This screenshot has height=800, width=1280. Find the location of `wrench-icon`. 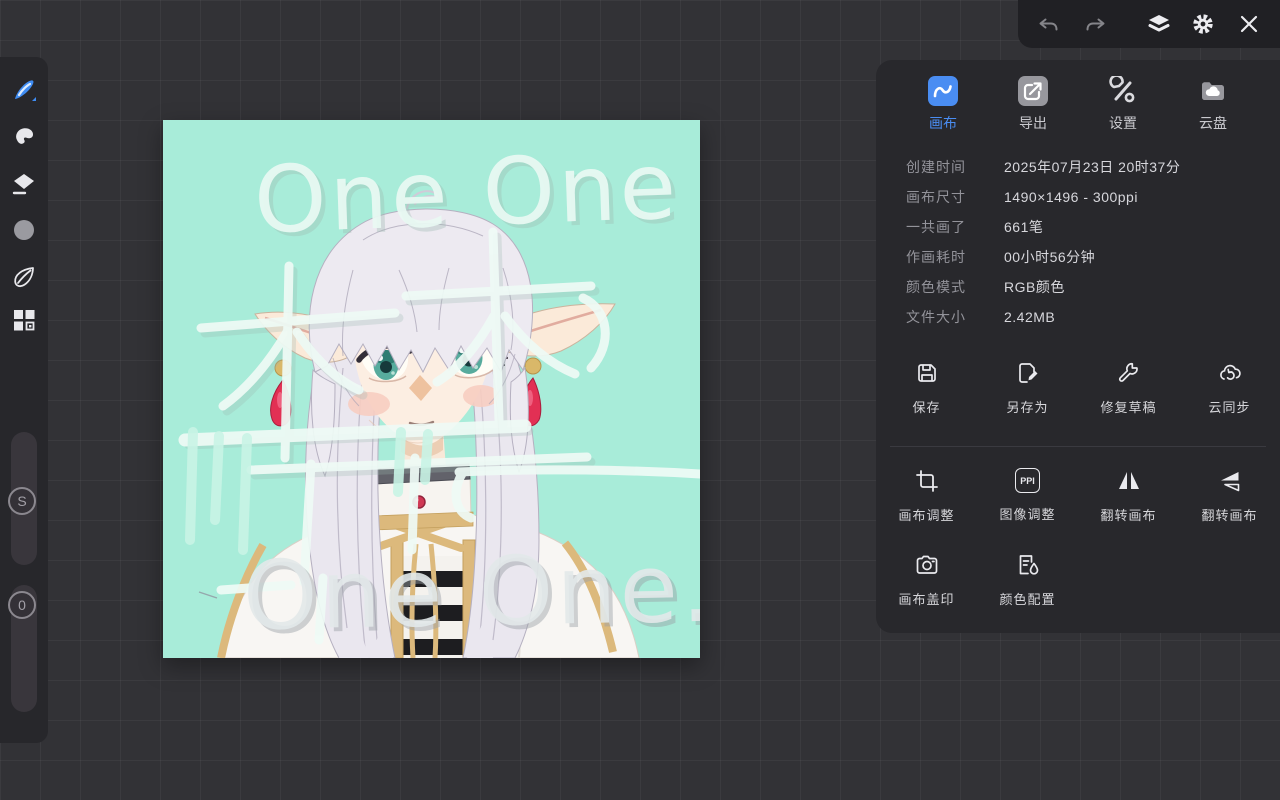

wrench-icon is located at coordinates (1128, 372).